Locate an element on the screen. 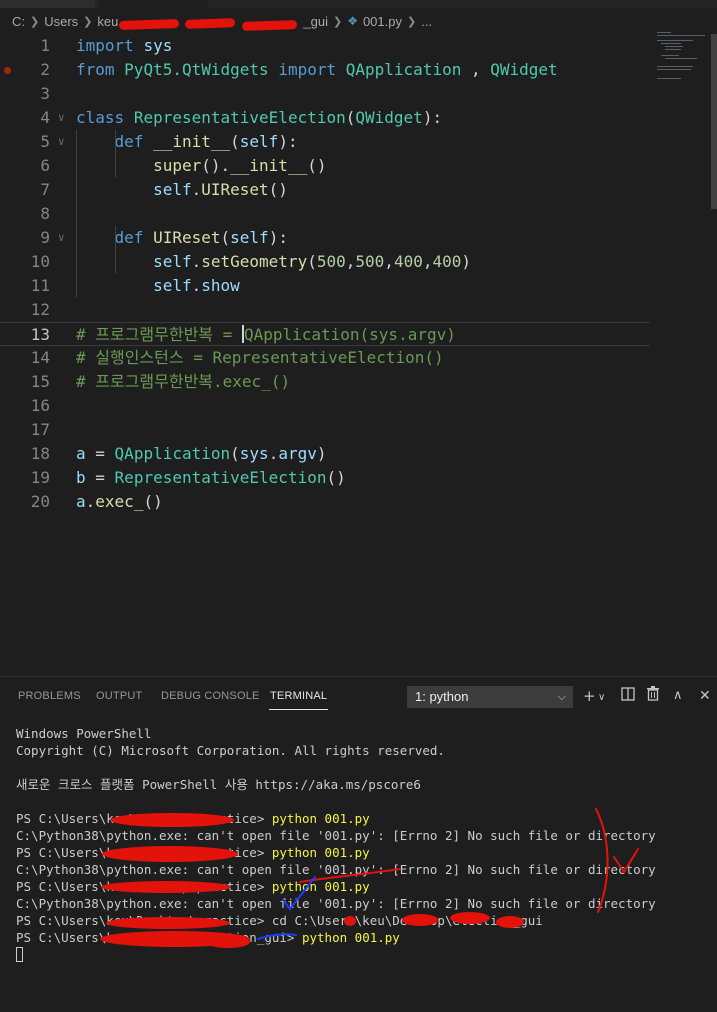  code-line: 6 super().__init__() is located at coordinates (325, 166).